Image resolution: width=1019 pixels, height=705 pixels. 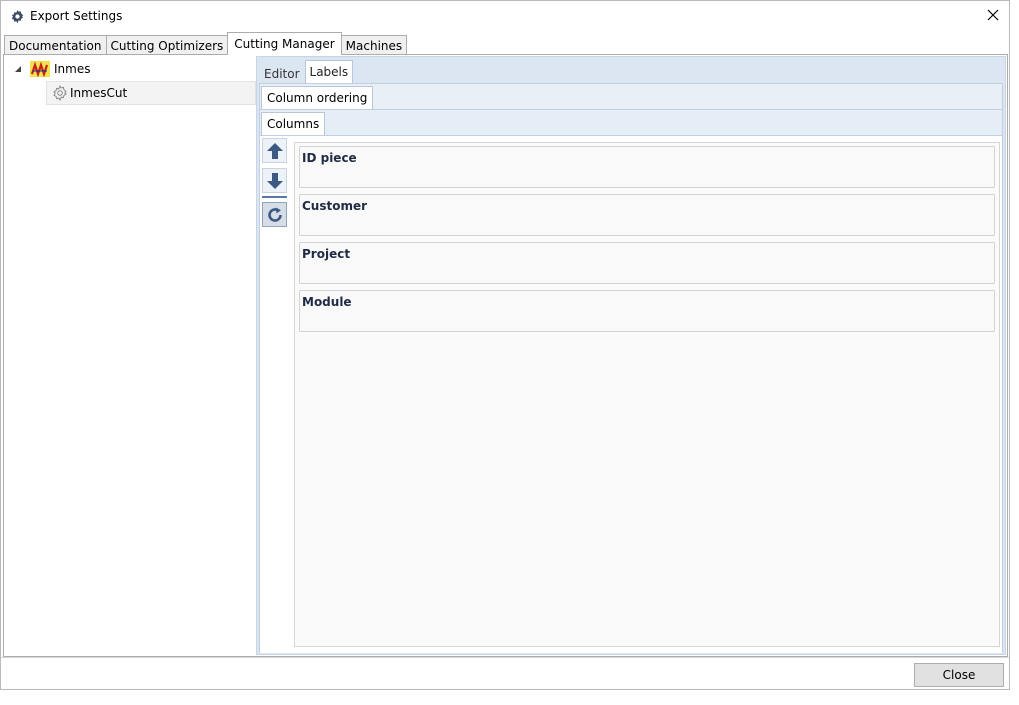 What do you see at coordinates (327, 302) in the screenshot?
I see `column-item-label: Module` at bounding box center [327, 302].